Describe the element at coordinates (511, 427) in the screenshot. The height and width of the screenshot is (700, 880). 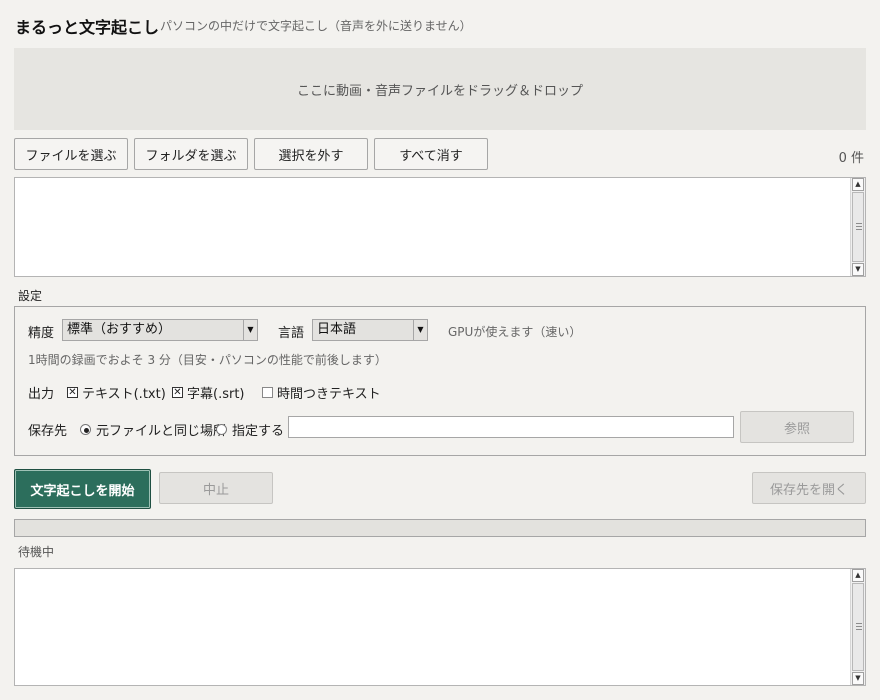
I see `save-path-input` at that location.